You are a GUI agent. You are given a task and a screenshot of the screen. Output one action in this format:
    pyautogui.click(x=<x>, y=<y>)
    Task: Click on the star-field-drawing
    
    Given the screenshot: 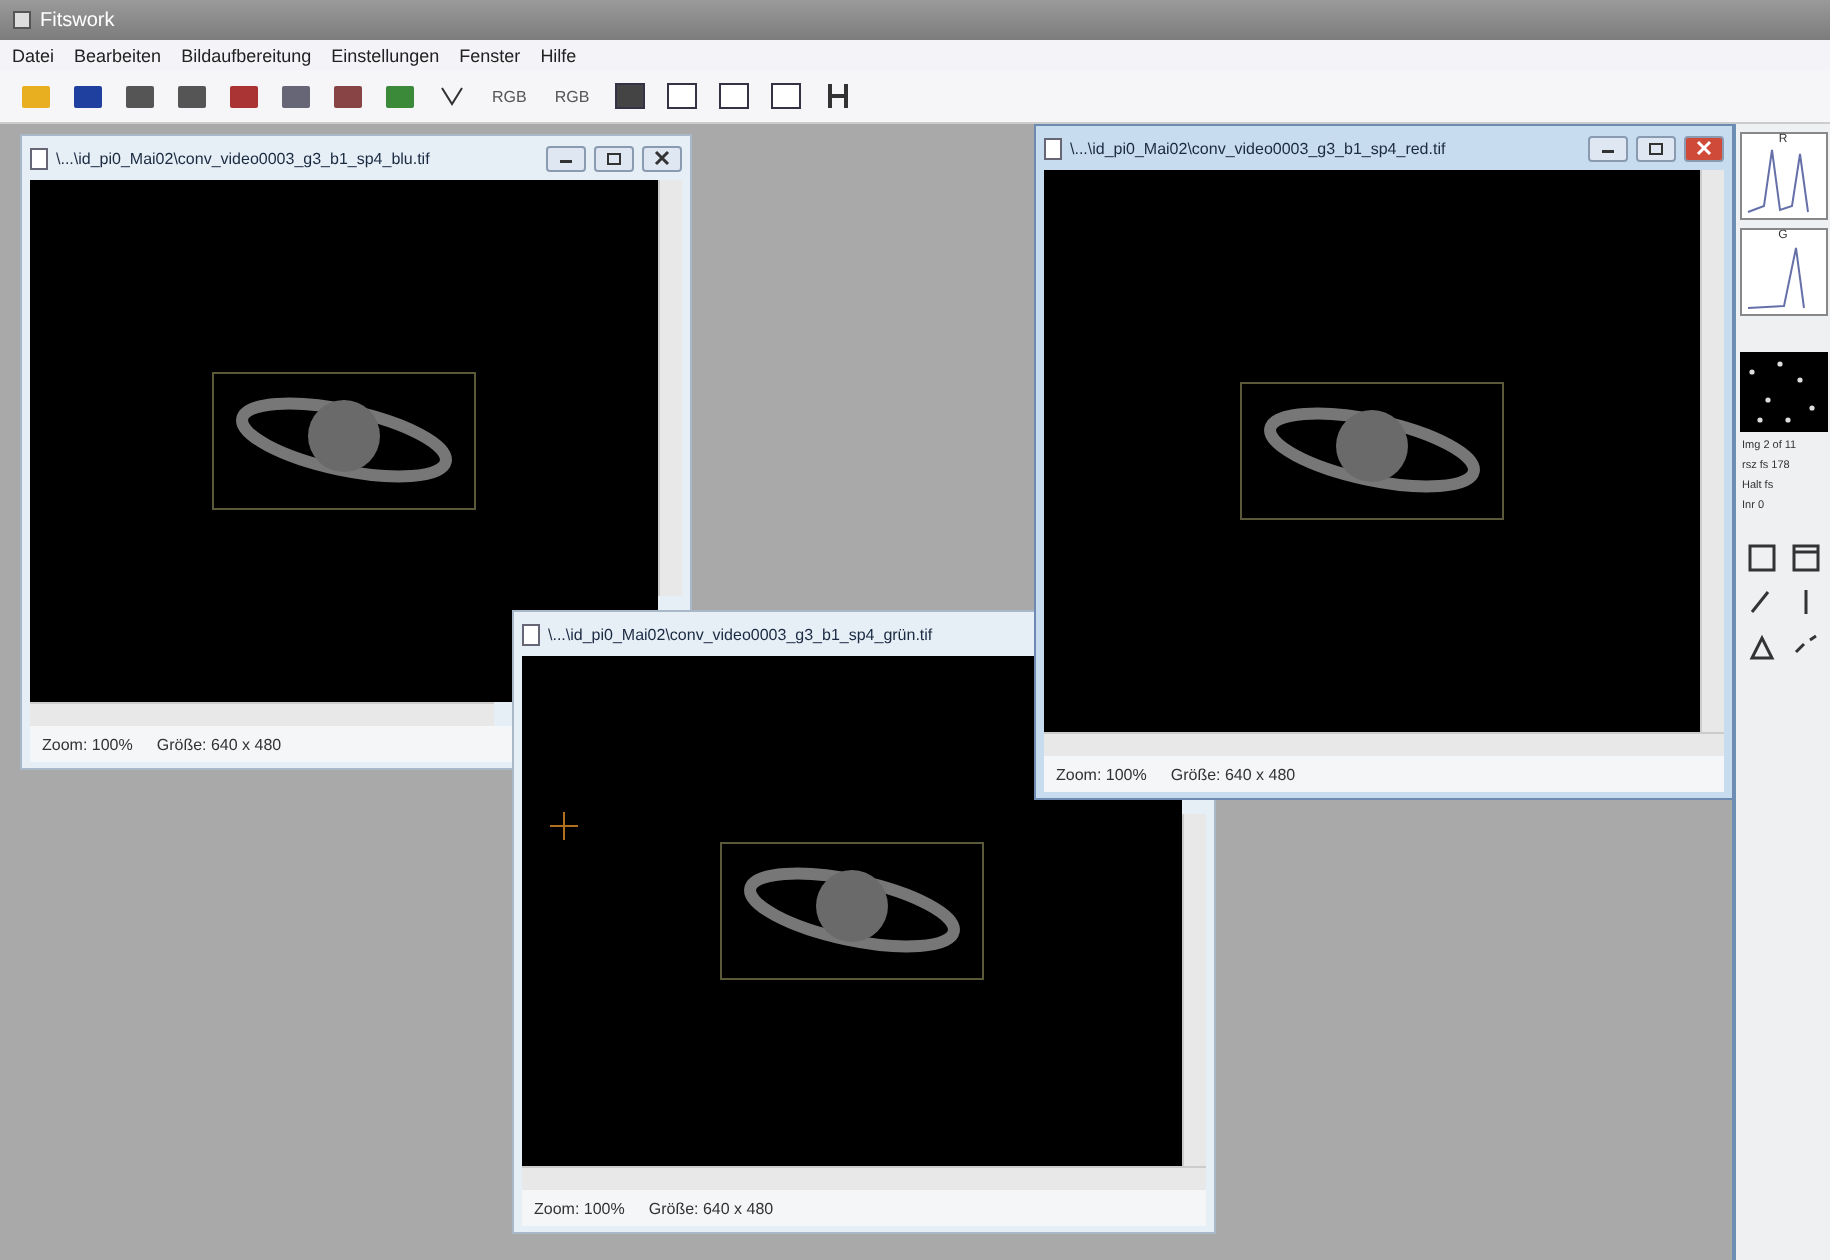 What is the action you would take?
    pyautogui.click(x=1783, y=392)
    